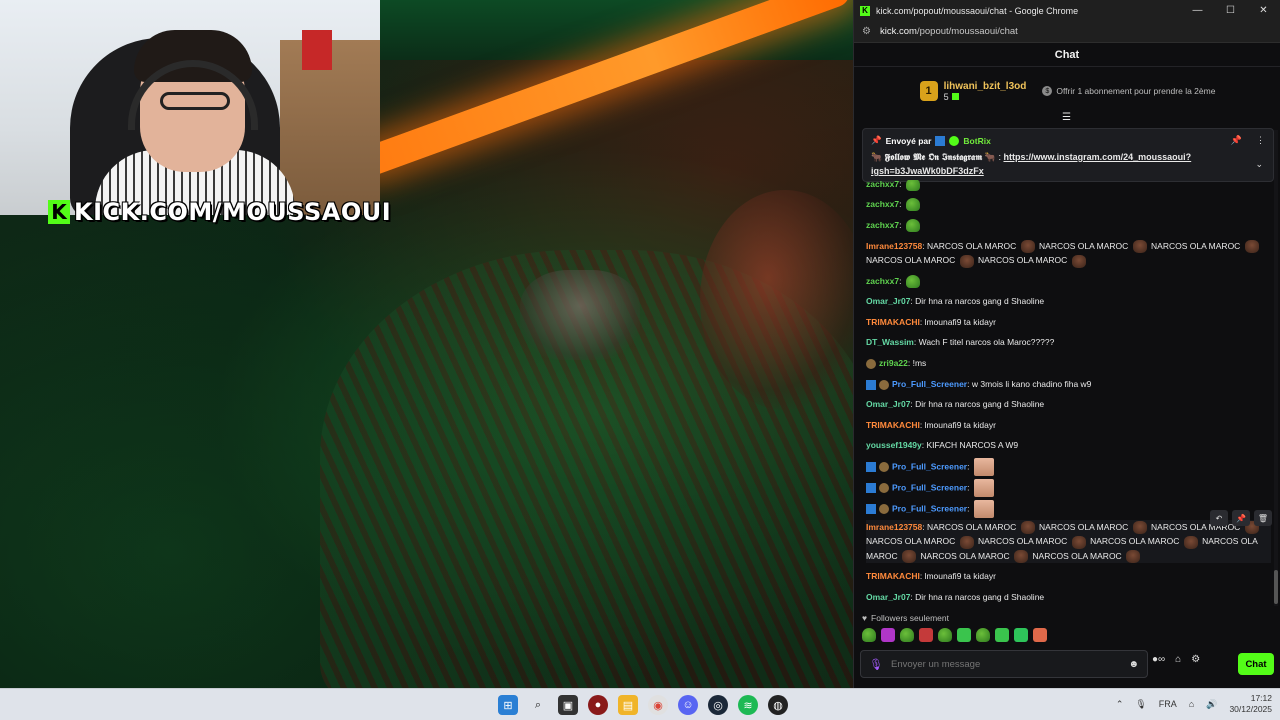 This screenshot has width=1280, height=720. Describe the element at coordinates (907, 635) in the screenshot. I see `emote-3-icon` at that location.